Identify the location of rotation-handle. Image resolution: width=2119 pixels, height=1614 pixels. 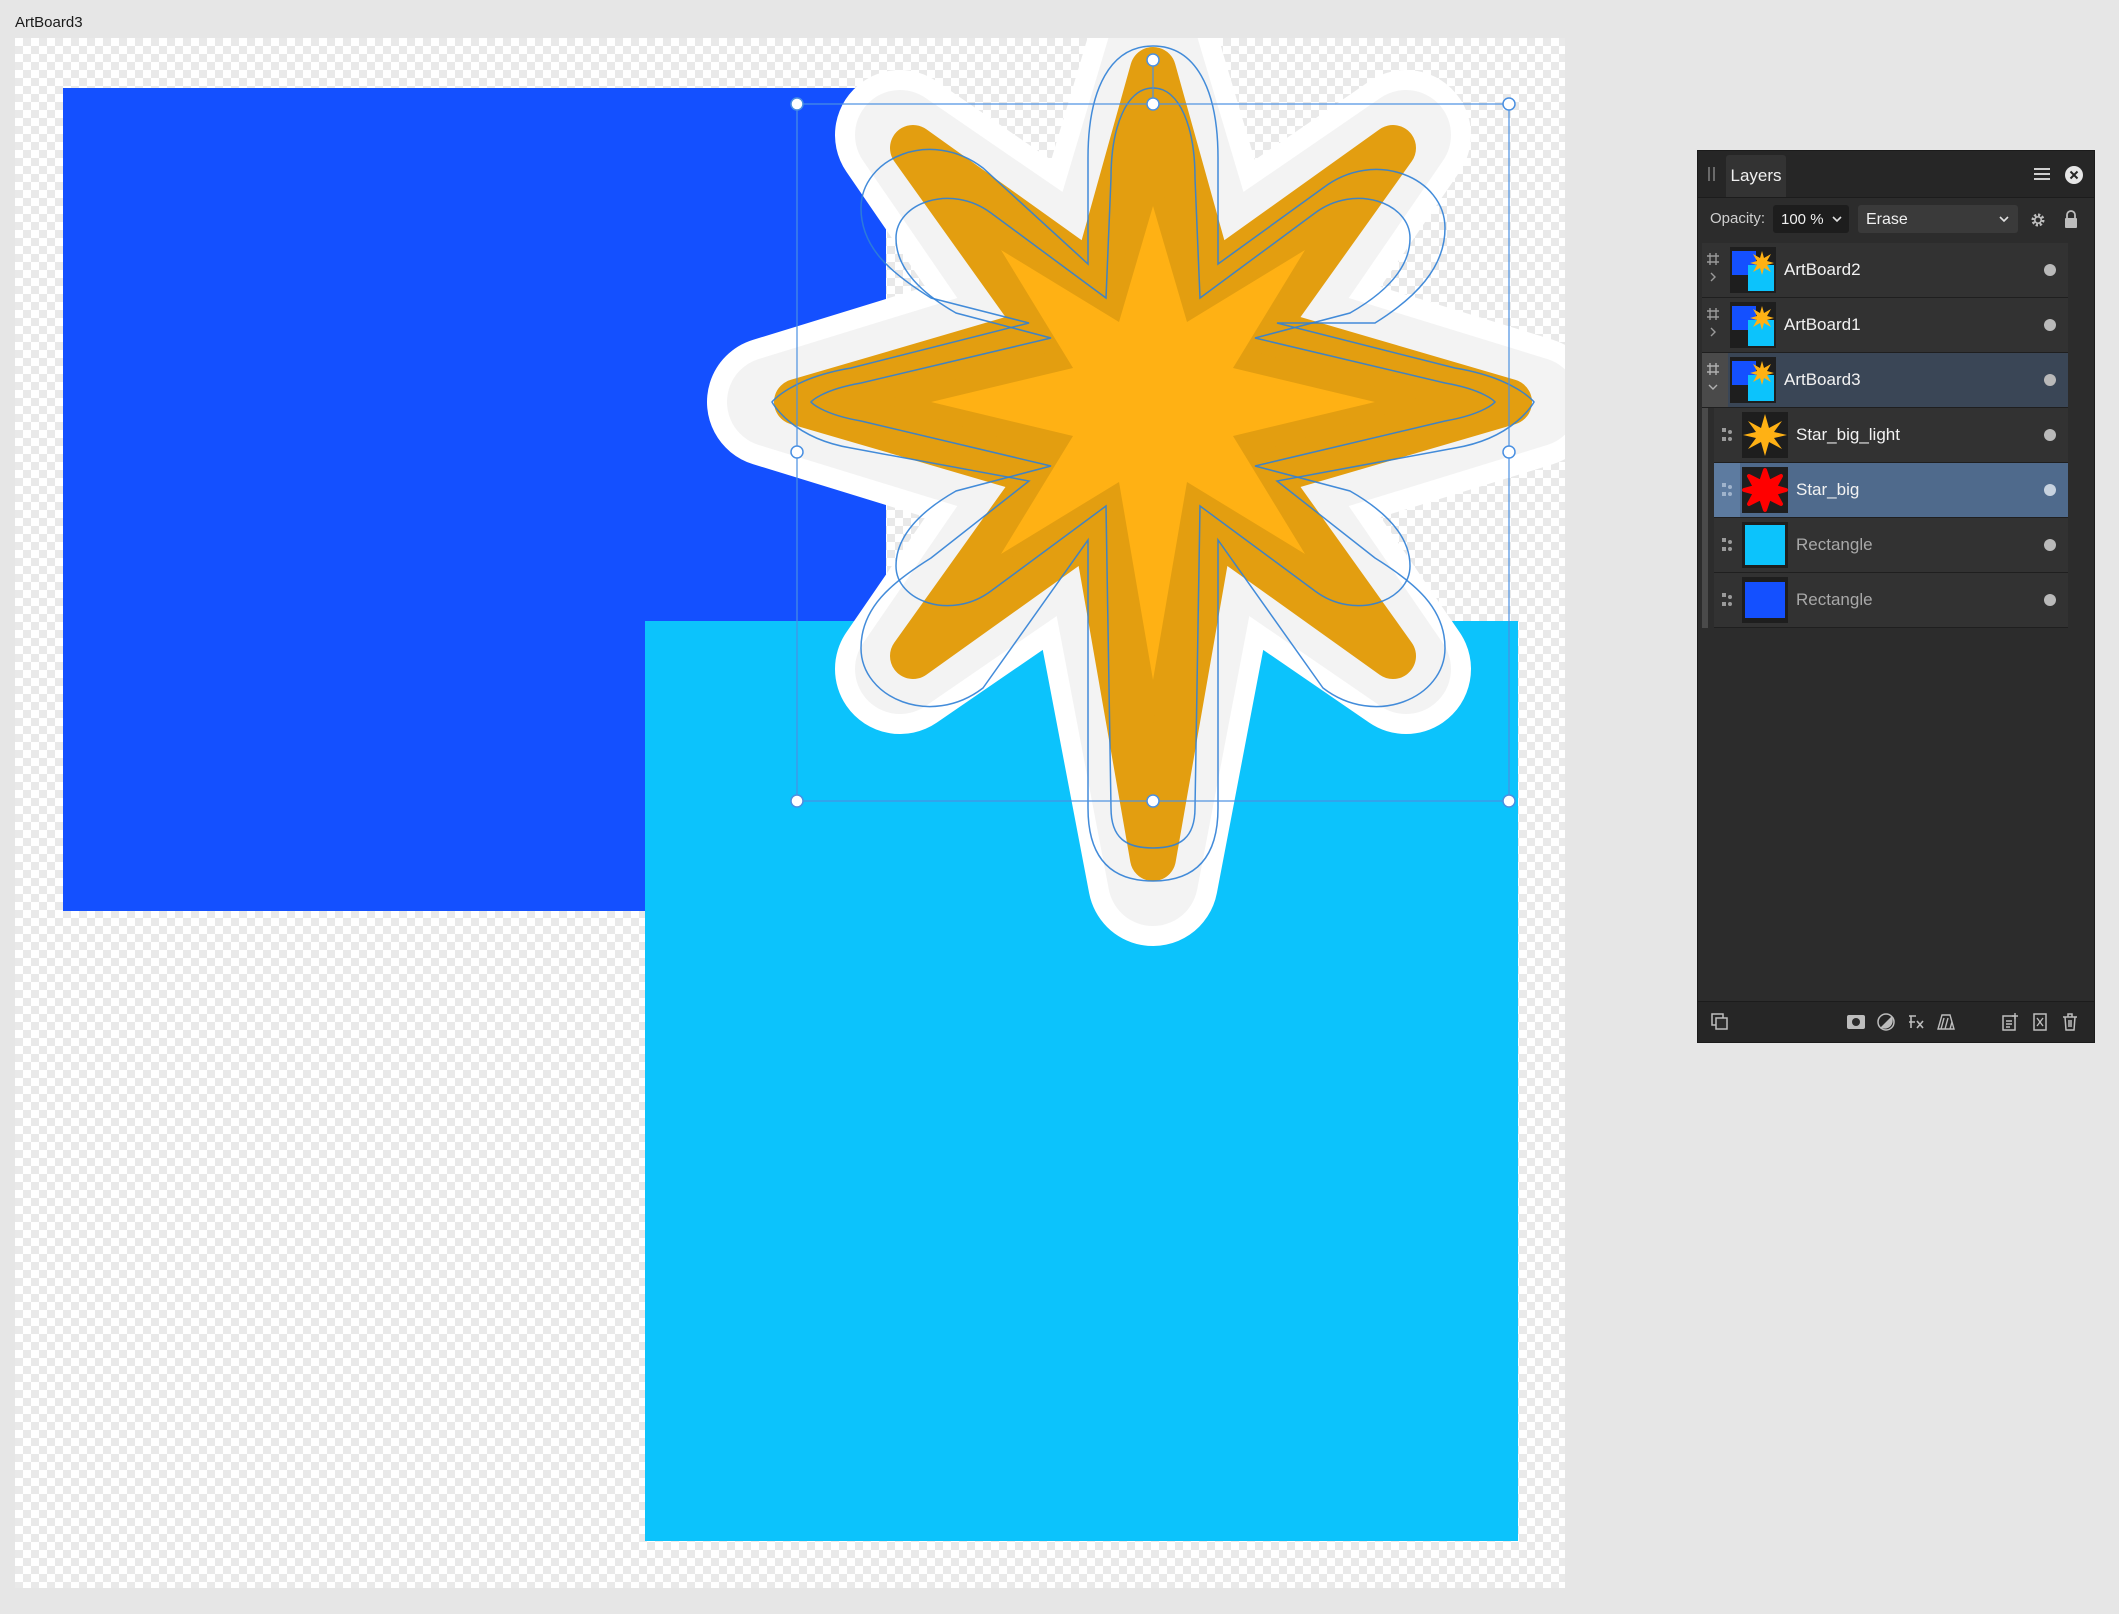
(1153, 60).